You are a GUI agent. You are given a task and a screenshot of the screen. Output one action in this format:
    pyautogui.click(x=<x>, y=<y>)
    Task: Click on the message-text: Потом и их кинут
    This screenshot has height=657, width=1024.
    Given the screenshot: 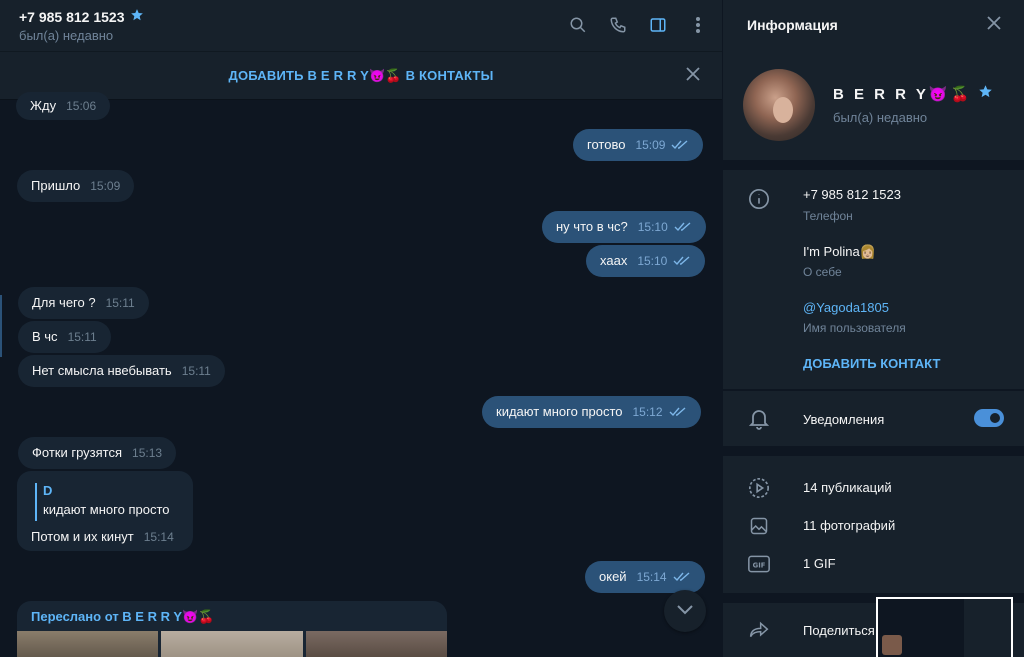 What is the action you would take?
    pyautogui.click(x=82, y=536)
    